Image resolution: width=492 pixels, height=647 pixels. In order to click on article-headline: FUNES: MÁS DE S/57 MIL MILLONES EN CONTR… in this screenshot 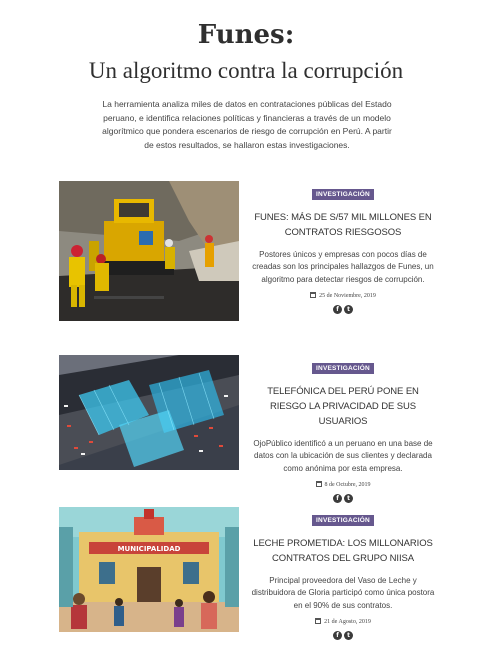, I will do `click(343, 225)`.